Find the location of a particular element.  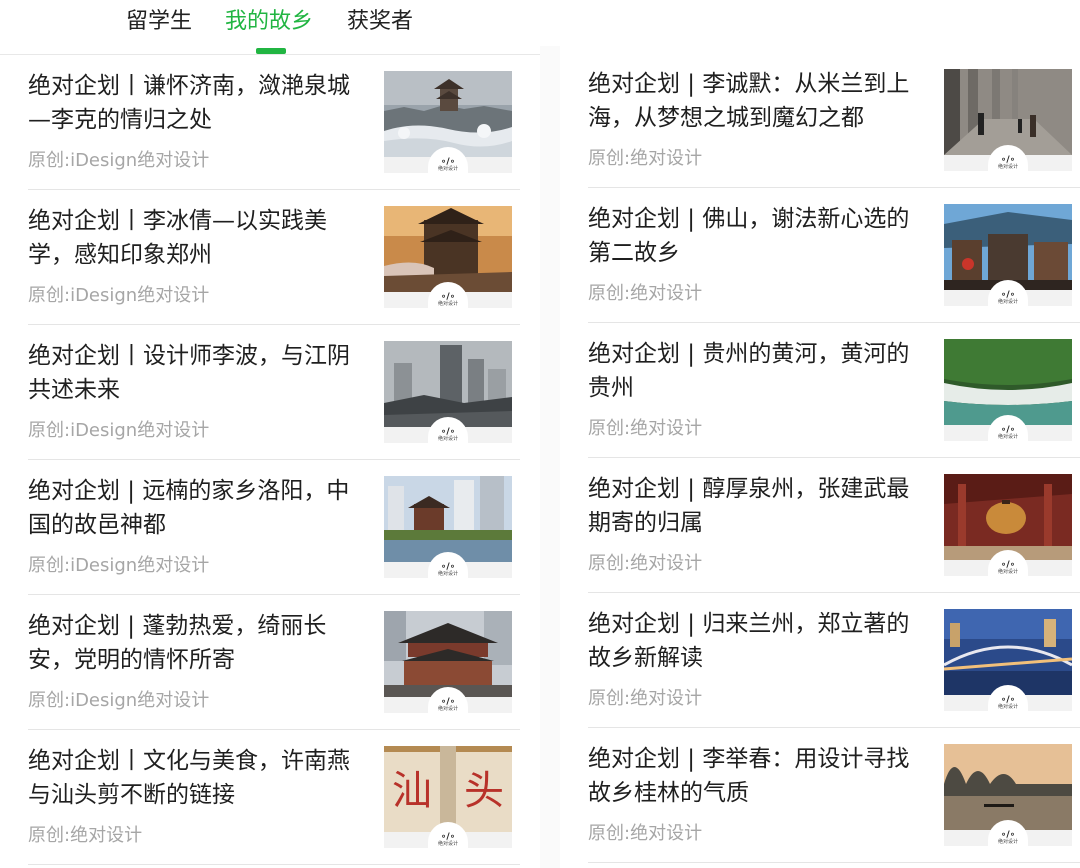

guizhou-waterfall-image: ∘/∘ 绝对设计 is located at coordinates (1008, 390).